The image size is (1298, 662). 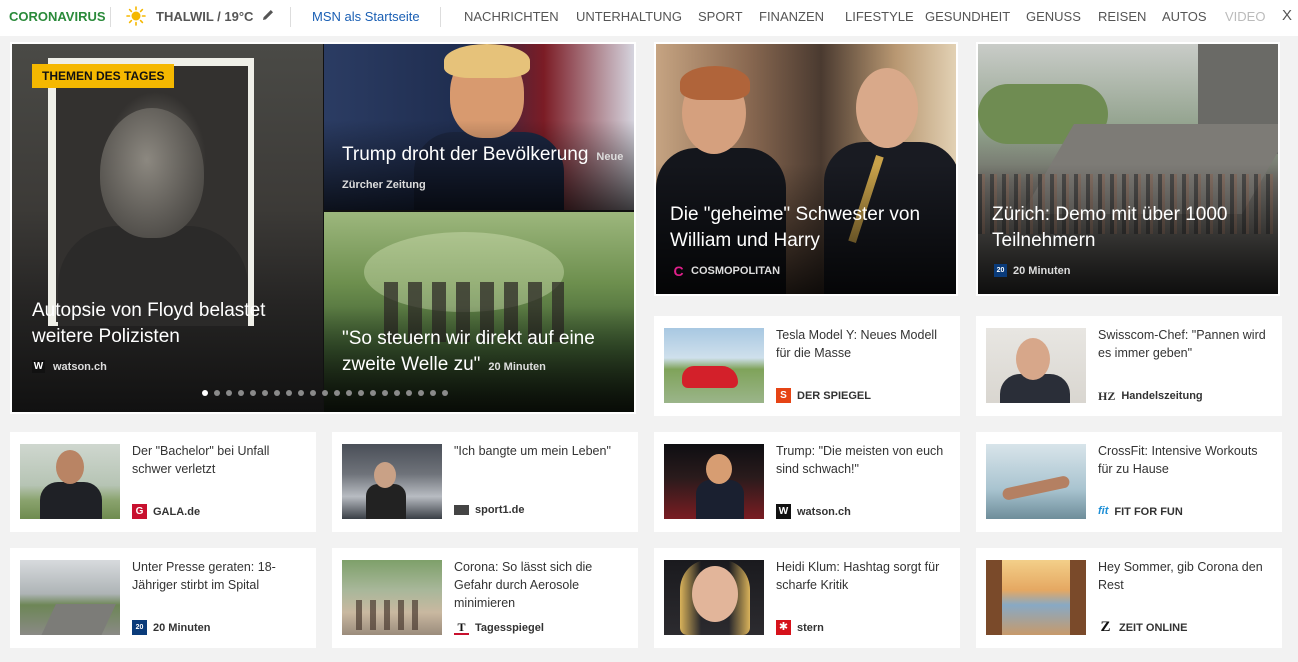 What do you see at coordinates (204, 16) in the screenshot?
I see `nav-weather: THALWIL / 19°C` at bounding box center [204, 16].